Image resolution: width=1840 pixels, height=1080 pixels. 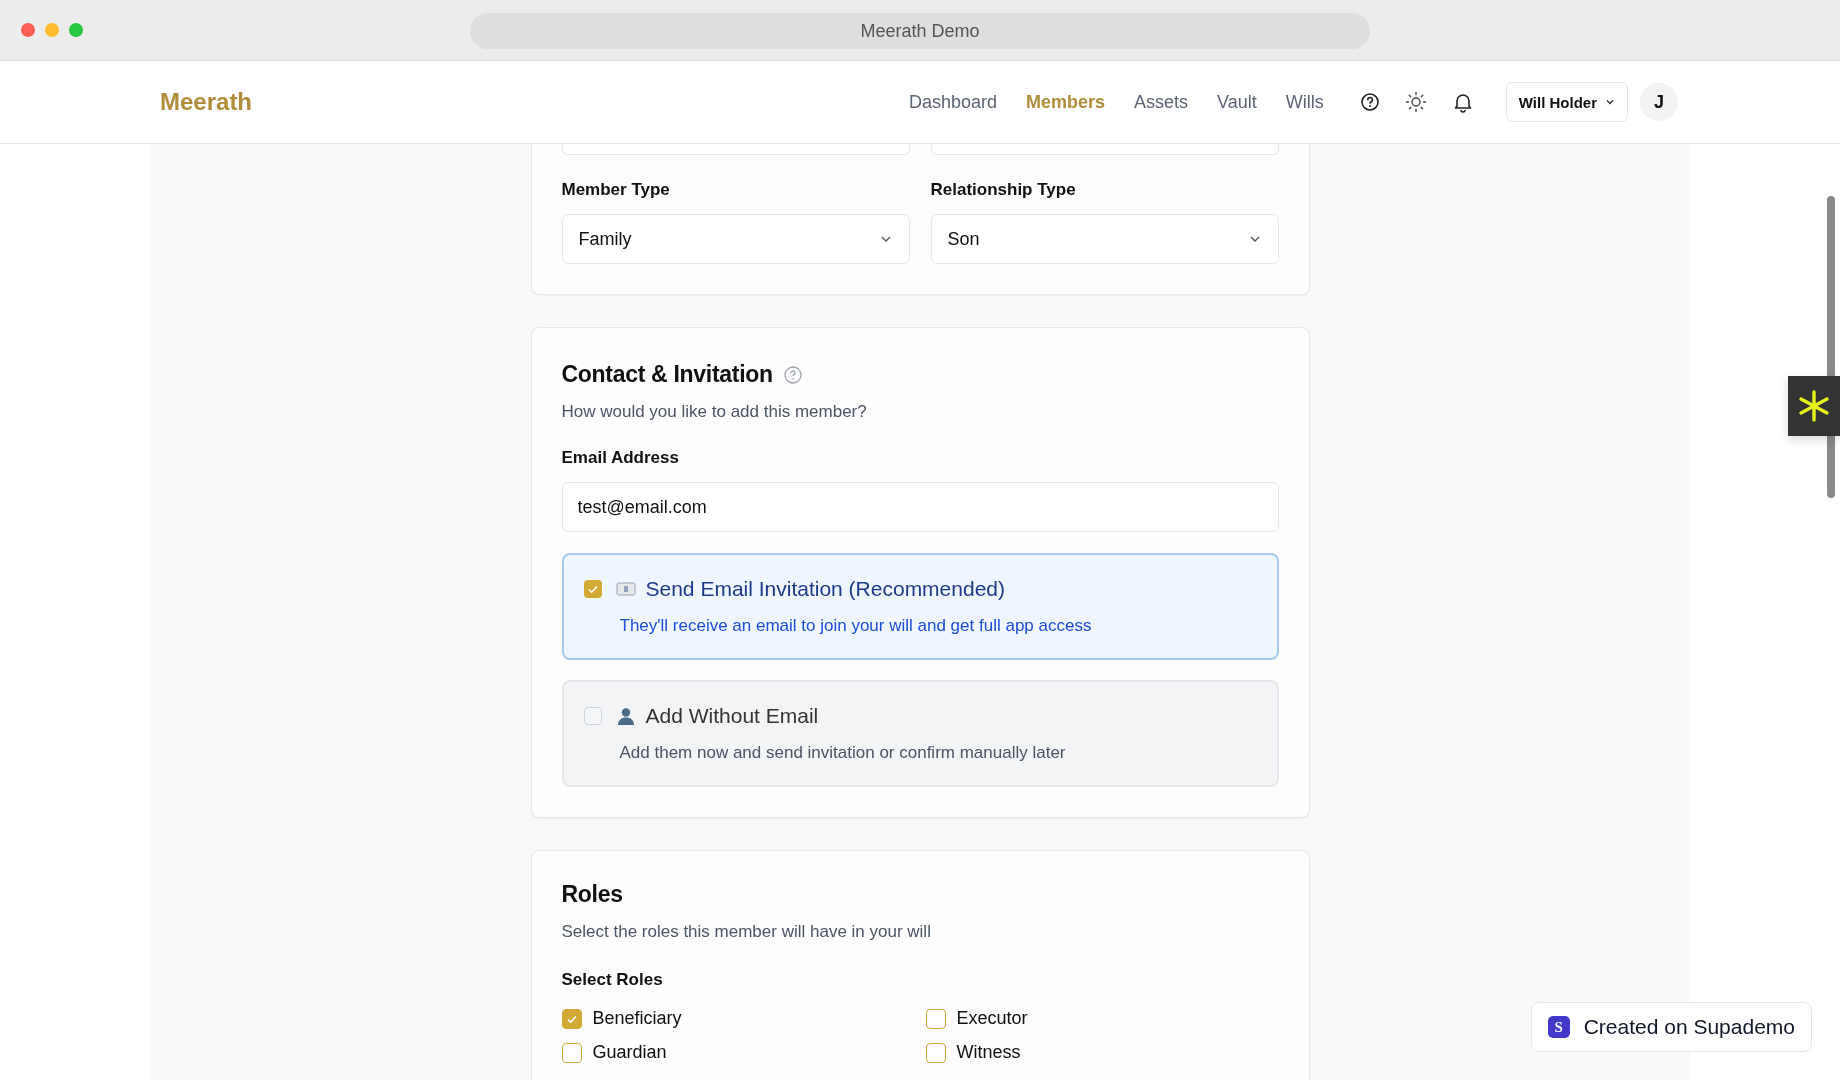 I want to click on nav-link: Vault, so click(x=1237, y=102).